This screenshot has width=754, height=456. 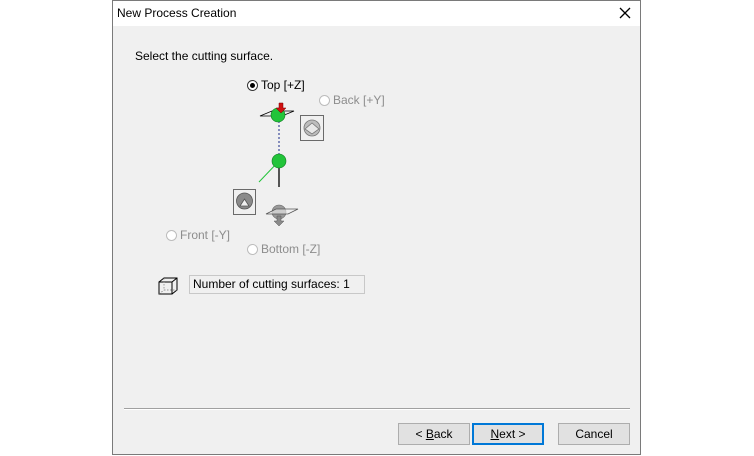 I want to click on next-button: Next >, so click(x=508, y=434).